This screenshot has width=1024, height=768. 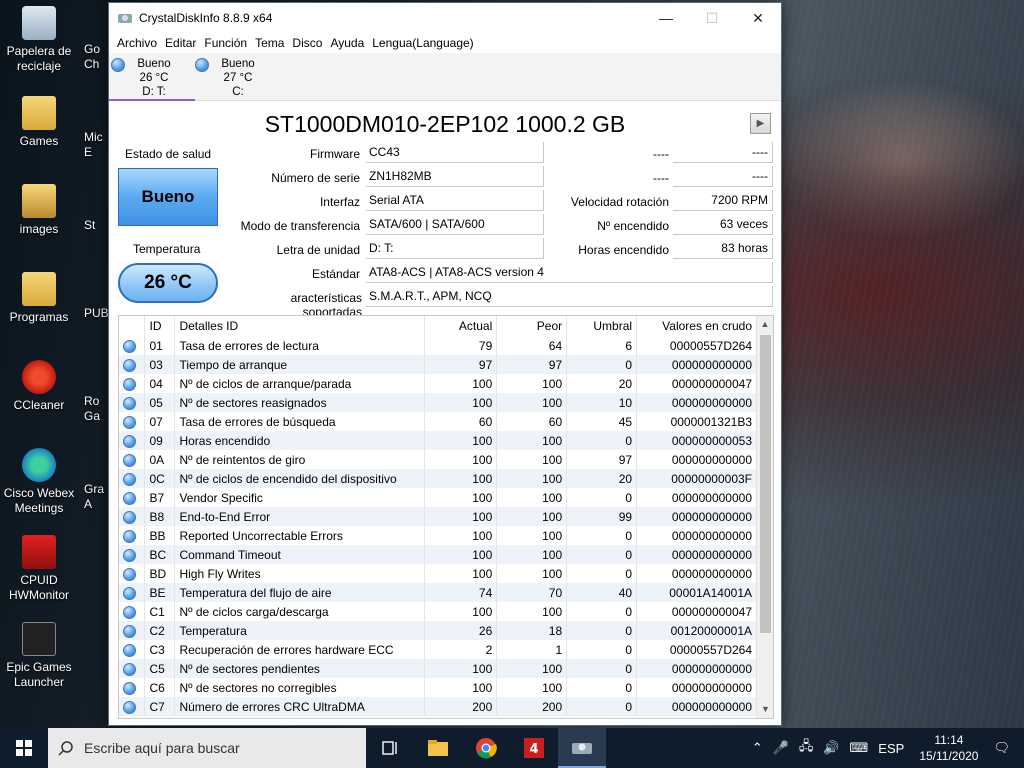 I want to click on microphone-icon: 🎤, so click(x=781, y=748).